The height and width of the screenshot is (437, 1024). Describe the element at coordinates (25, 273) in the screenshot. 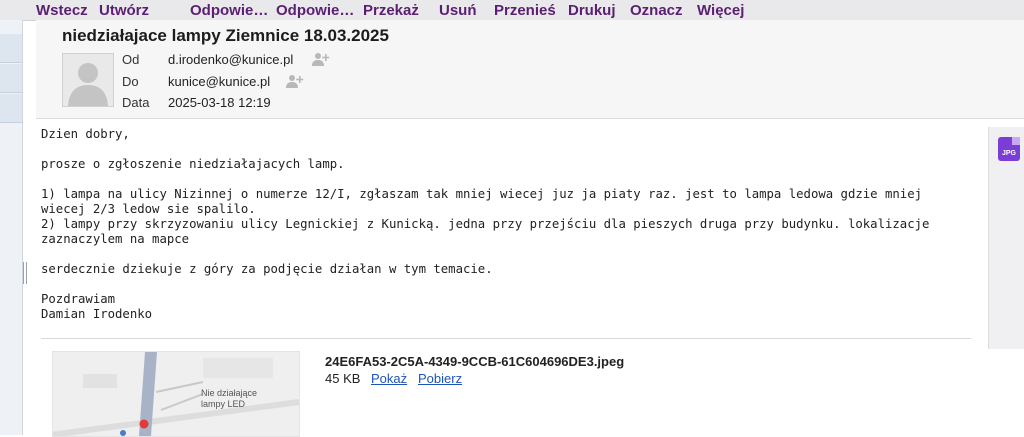

I see `pane-resize-handle` at that location.